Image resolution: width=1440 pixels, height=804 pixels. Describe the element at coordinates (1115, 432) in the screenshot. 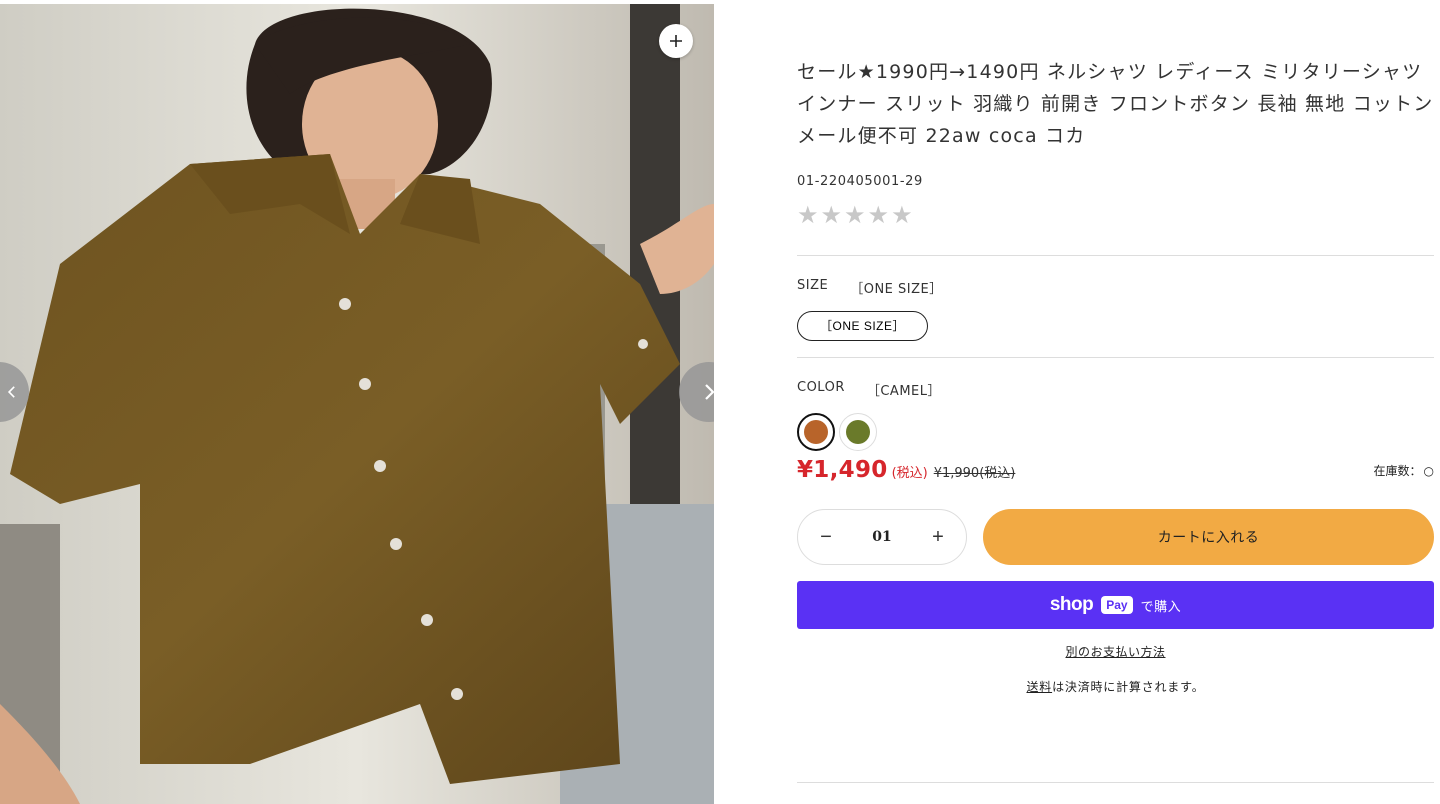

I see `color-swatches` at that location.